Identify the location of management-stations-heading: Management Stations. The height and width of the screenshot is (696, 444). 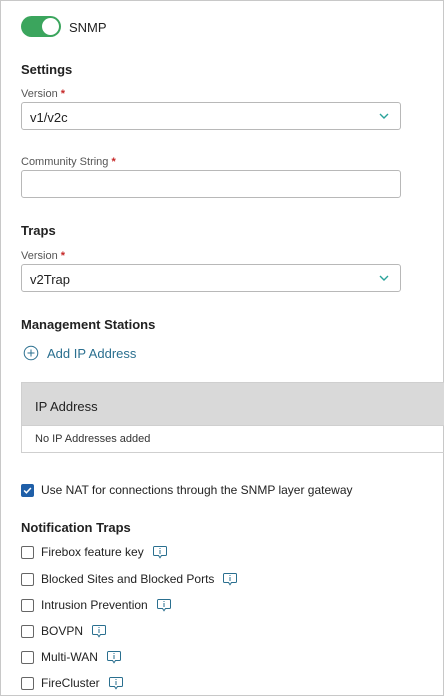
(88, 324).